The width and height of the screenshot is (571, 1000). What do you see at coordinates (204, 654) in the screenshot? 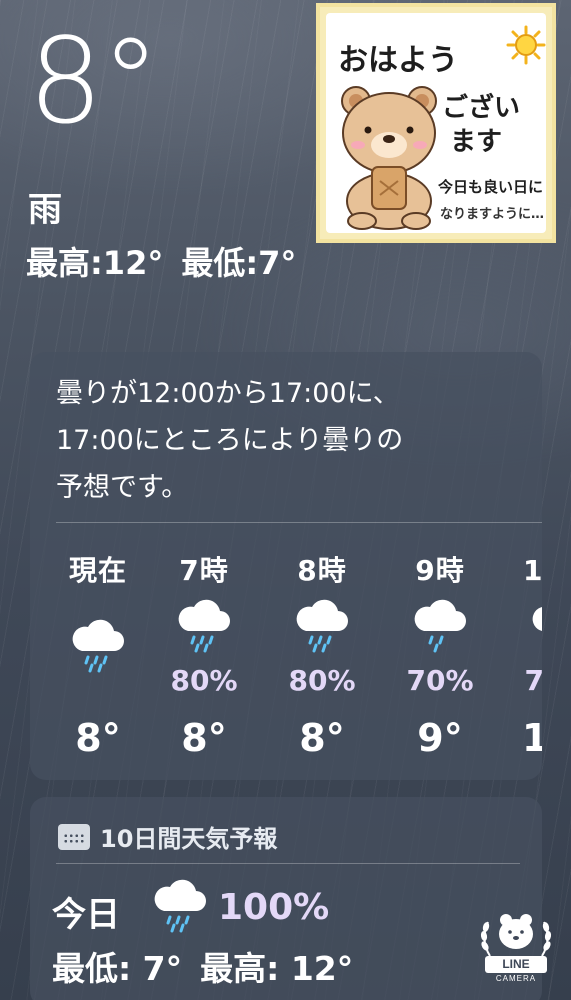
I see `hour-item-7: 7時 80% 8°` at bounding box center [204, 654].